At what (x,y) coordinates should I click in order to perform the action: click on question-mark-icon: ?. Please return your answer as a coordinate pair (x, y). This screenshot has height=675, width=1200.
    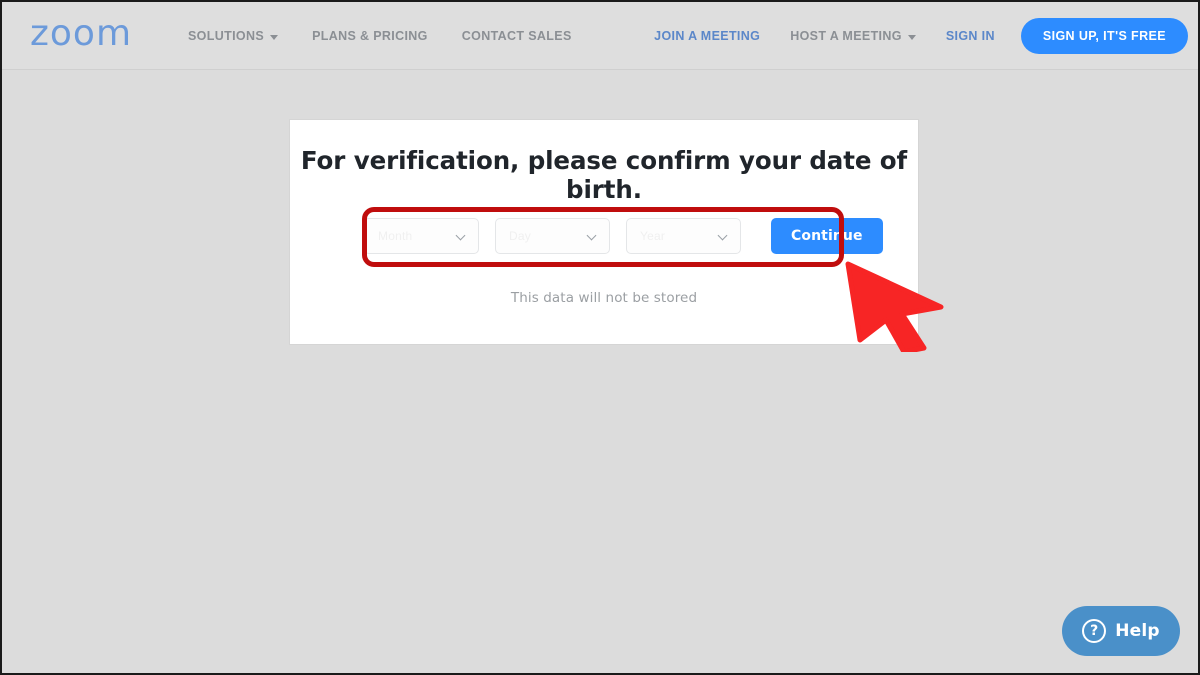
    Looking at the image, I should click on (1094, 631).